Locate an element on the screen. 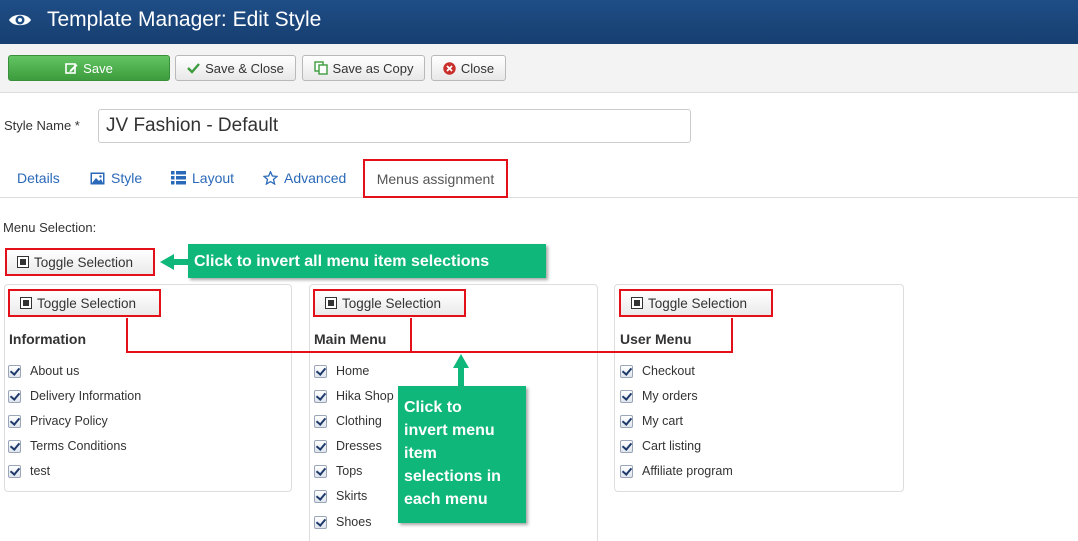 The height and width of the screenshot is (541, 1078). save-close-button: Save & Close is located at coordinates (235, 68).